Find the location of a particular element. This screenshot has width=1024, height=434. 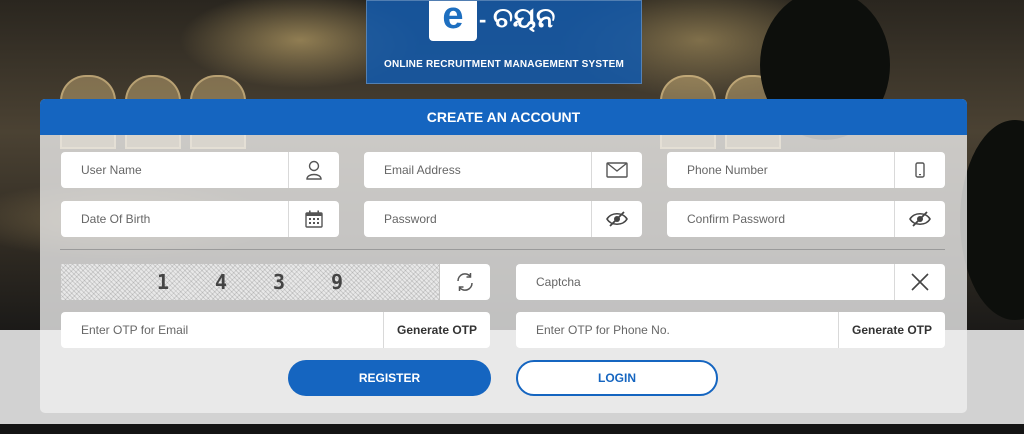

dob-input is located at coordinates (175, 219).